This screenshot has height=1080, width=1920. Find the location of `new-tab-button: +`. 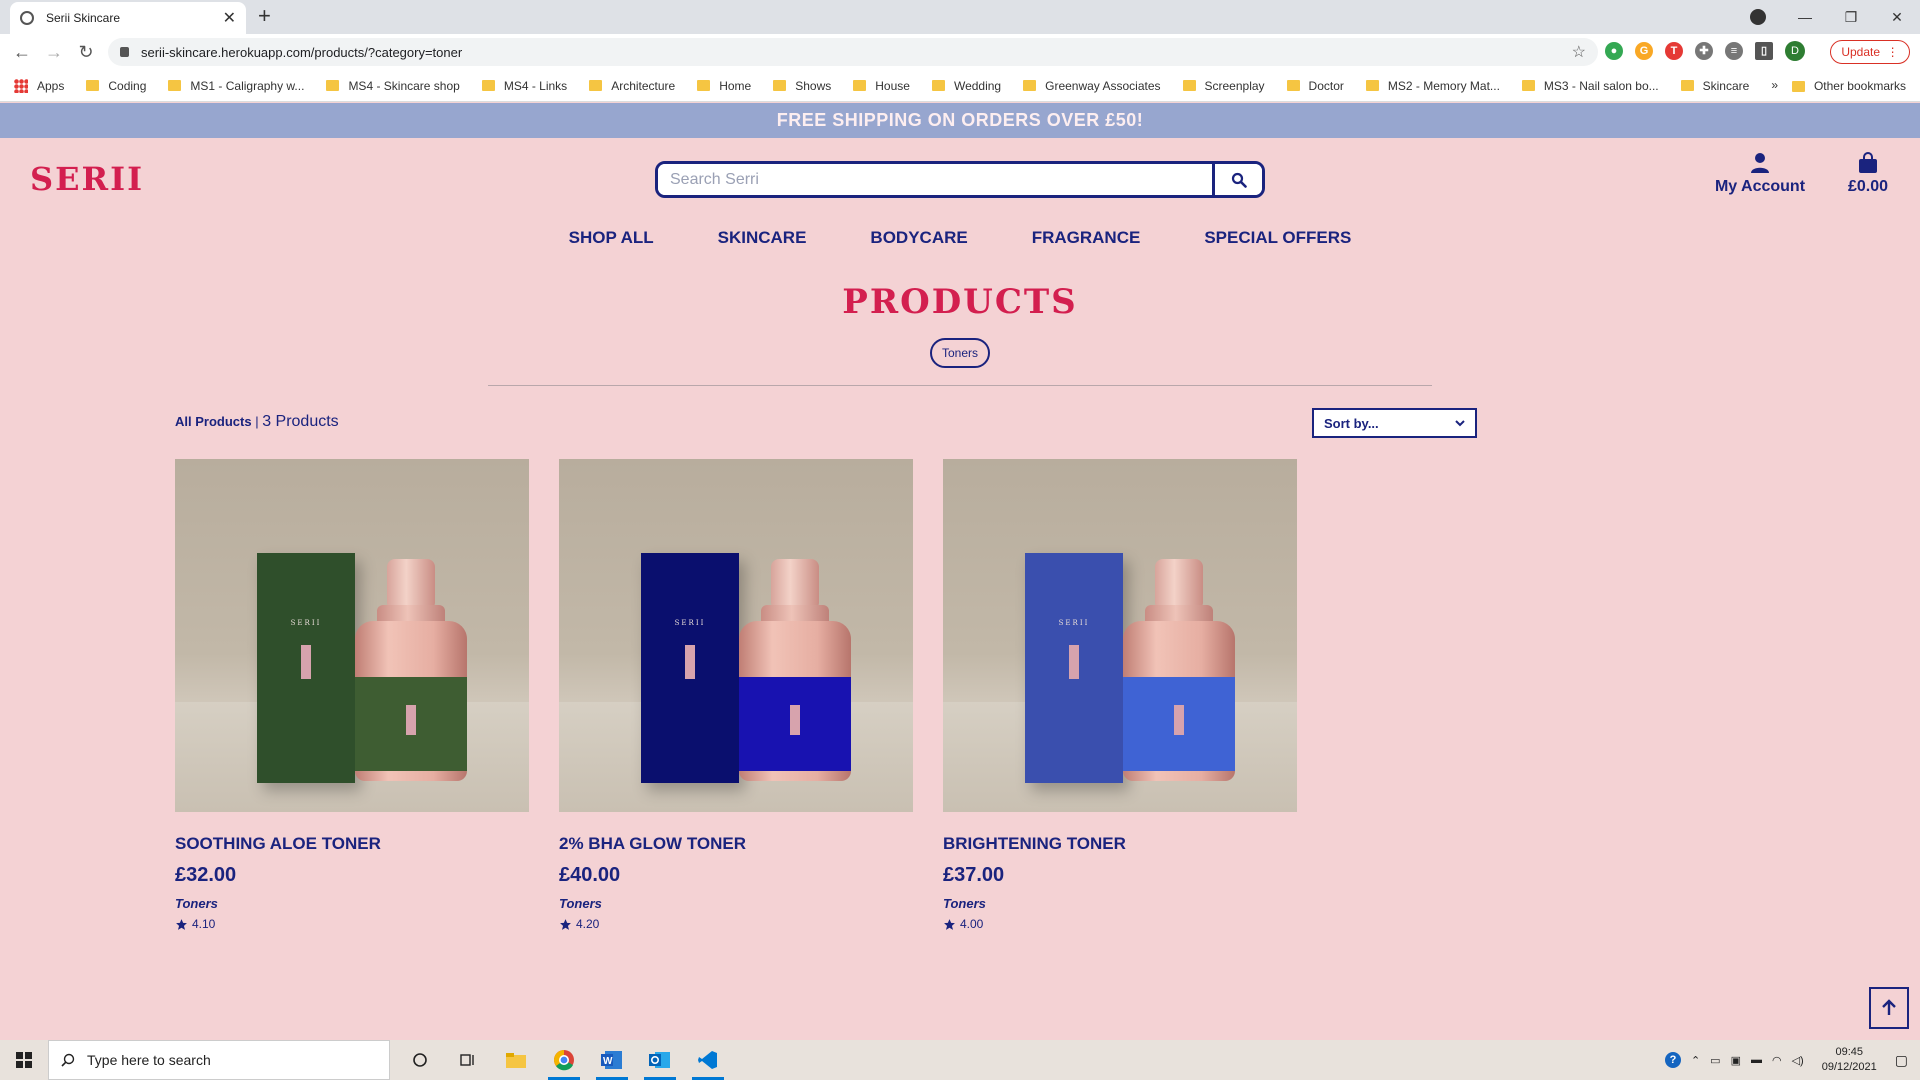

new-tab-button: + is located at coordinates (264, 16).